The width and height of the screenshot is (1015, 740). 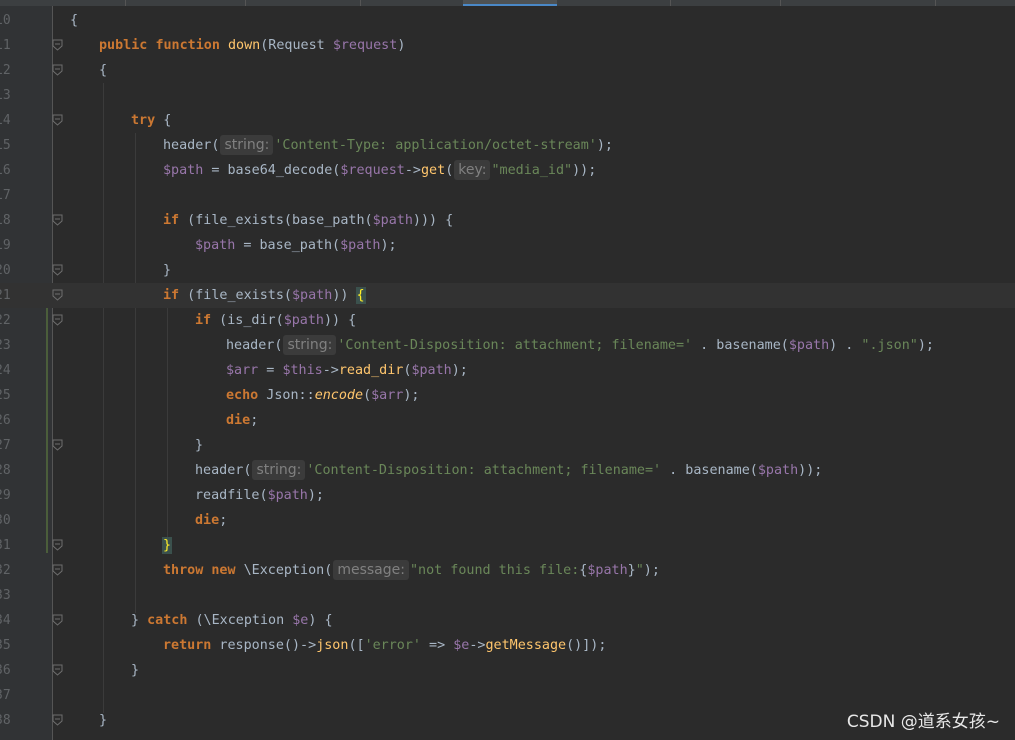 I want to click on code-token: public, so click(x=123, y=45).